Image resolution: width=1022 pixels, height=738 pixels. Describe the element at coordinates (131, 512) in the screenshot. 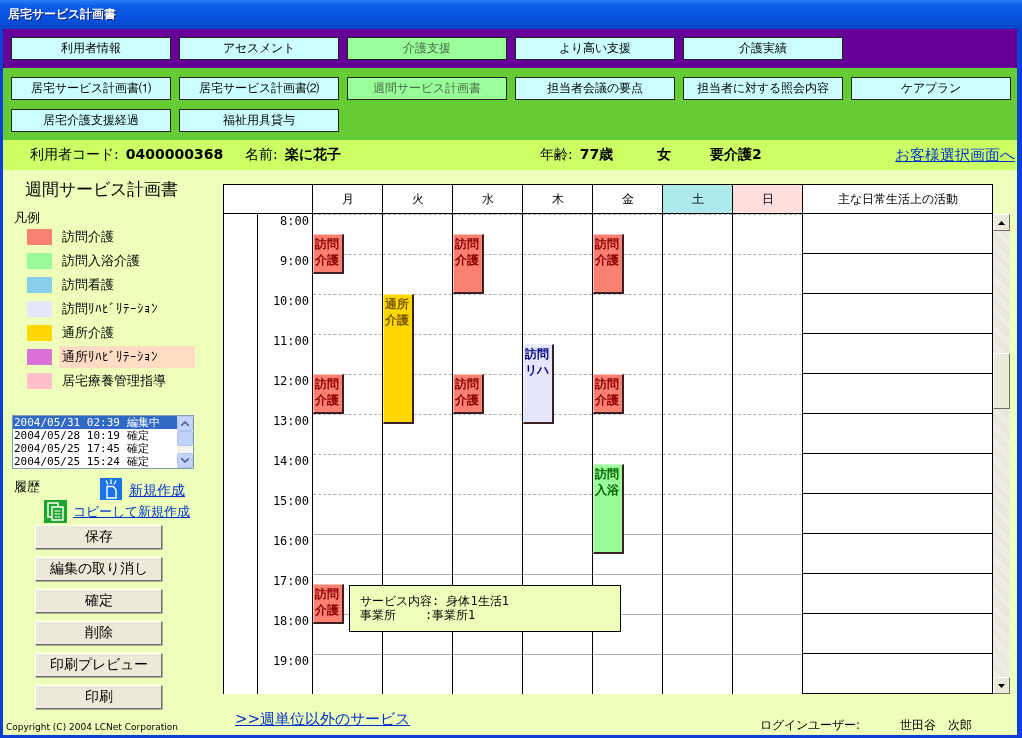

I see `copy-new-link: コピーして新規作成` at that location.